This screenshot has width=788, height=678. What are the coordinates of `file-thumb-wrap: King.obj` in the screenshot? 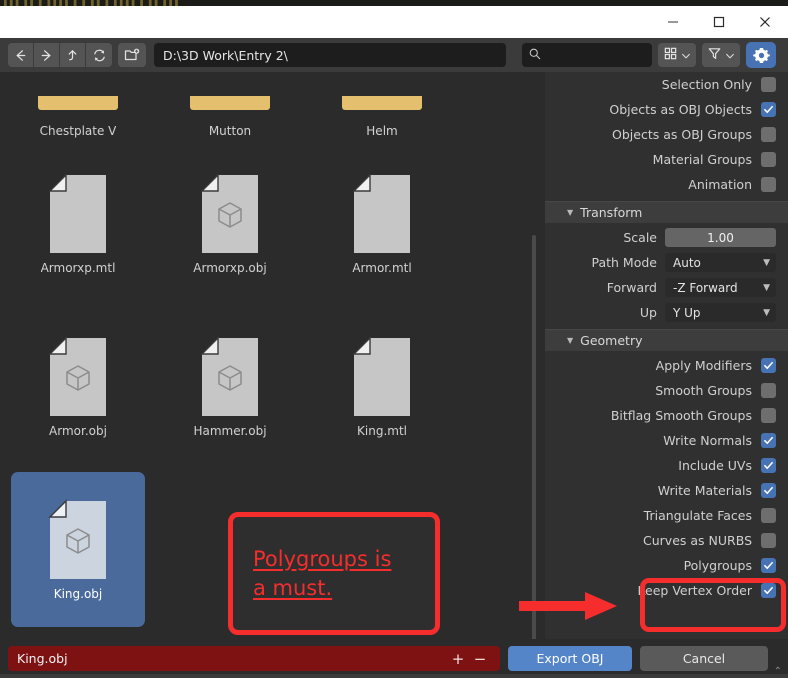 It's located at (78, 549).